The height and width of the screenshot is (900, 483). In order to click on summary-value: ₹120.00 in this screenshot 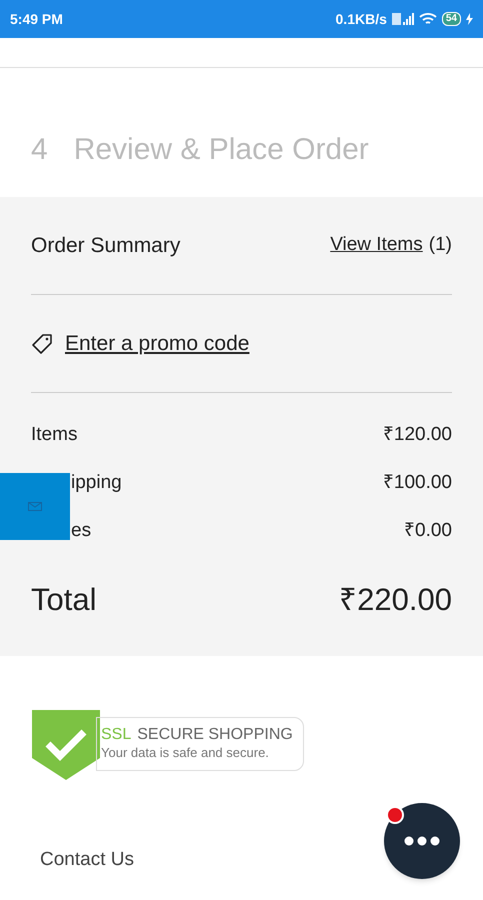, I will do `click(417, 434)`.